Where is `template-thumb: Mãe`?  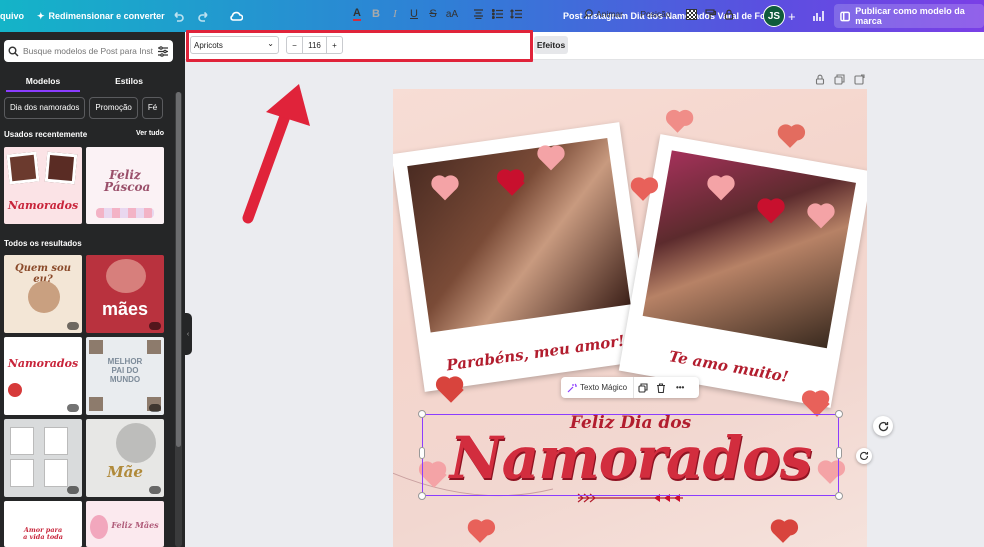
template-thumb: Mãe is located at coordinates (125, 458).